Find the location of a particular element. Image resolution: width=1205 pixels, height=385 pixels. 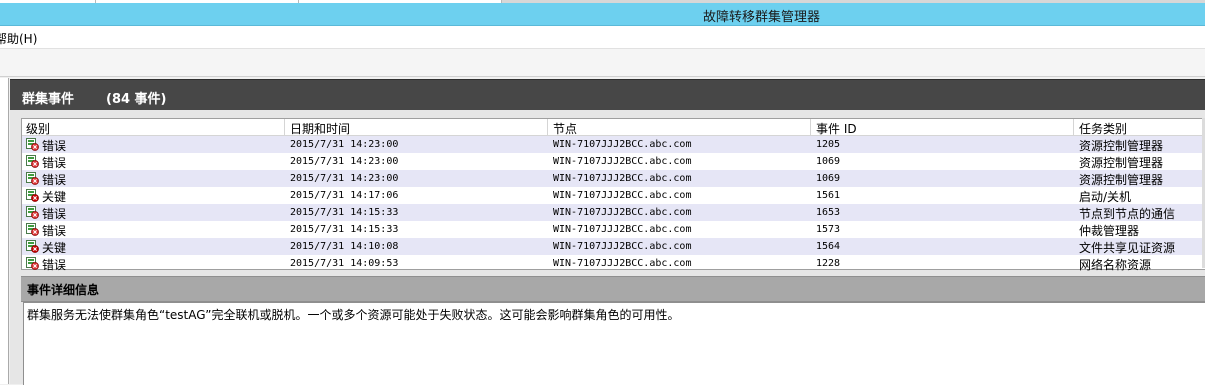

event-details-title: 事件详细信息 is located at coordinates (63, 290).